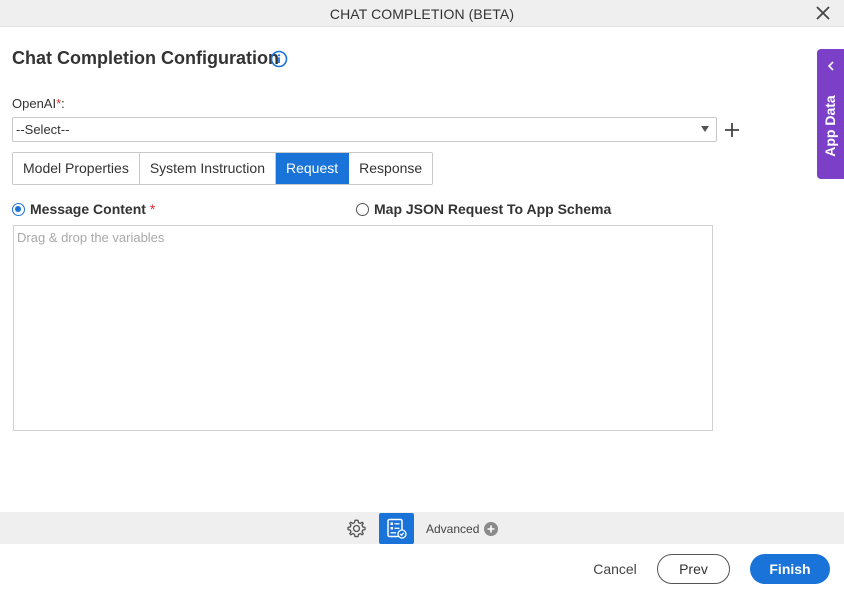  Describe the element at coordinates (493, 209) in the screenshot. I see `radio-map-json-label: Map JSON Request To App Schema` at that location.